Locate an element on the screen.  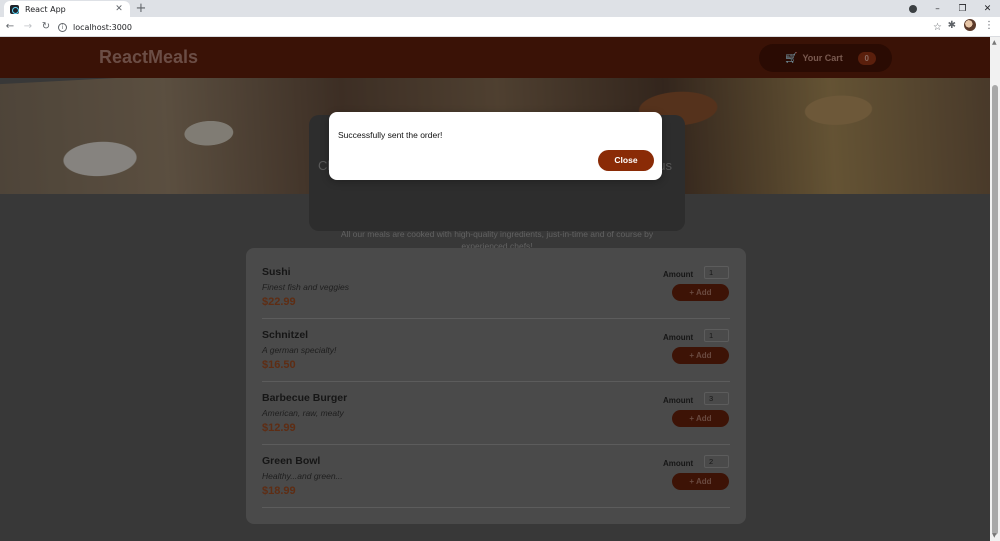
tab-title: React App is located at coordinates (45, 9).